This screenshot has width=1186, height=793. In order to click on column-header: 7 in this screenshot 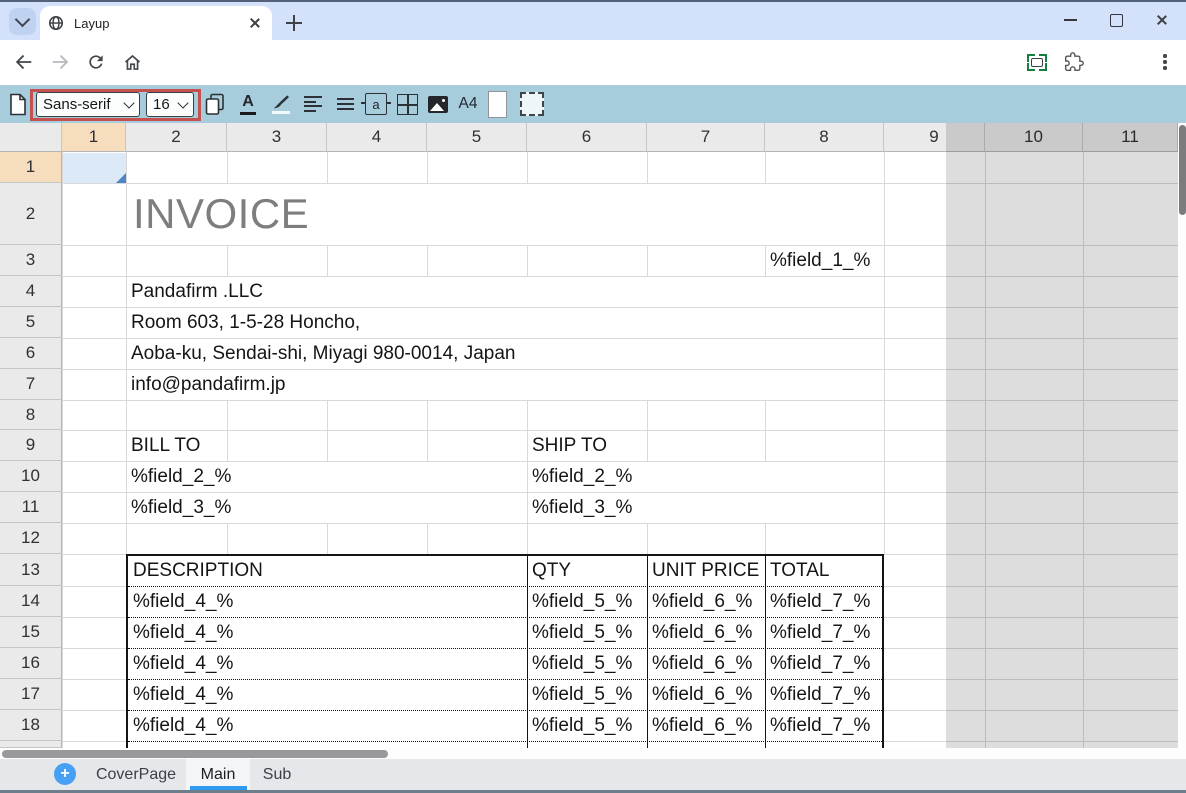, I will do `click(706, 137)`.